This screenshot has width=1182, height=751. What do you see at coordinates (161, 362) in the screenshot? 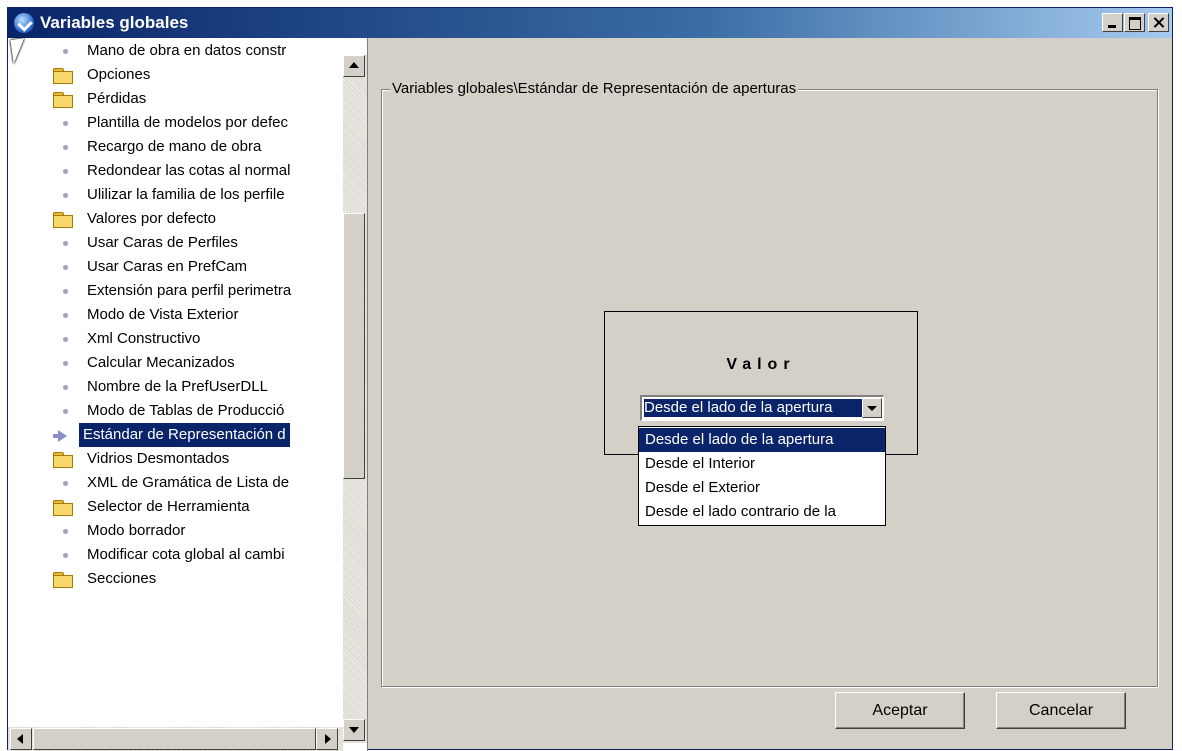
I see `tree-item-label: Calcular Mecanizados` at bounding box center [161, 362].